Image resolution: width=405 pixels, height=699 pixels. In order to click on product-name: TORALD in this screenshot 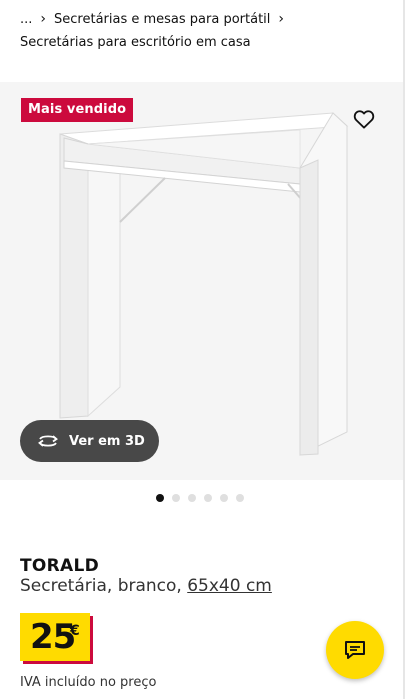, I will do `click(60, 566)`.